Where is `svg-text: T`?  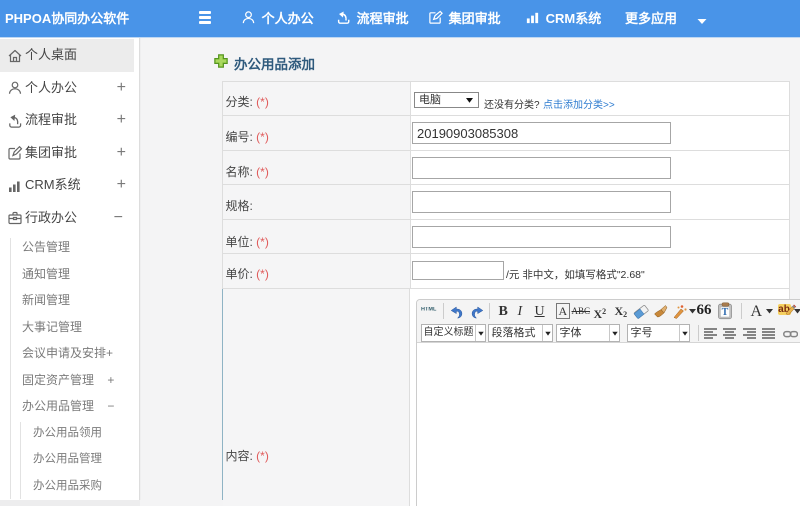 svg-text: T is located at coordinates (724, 312).